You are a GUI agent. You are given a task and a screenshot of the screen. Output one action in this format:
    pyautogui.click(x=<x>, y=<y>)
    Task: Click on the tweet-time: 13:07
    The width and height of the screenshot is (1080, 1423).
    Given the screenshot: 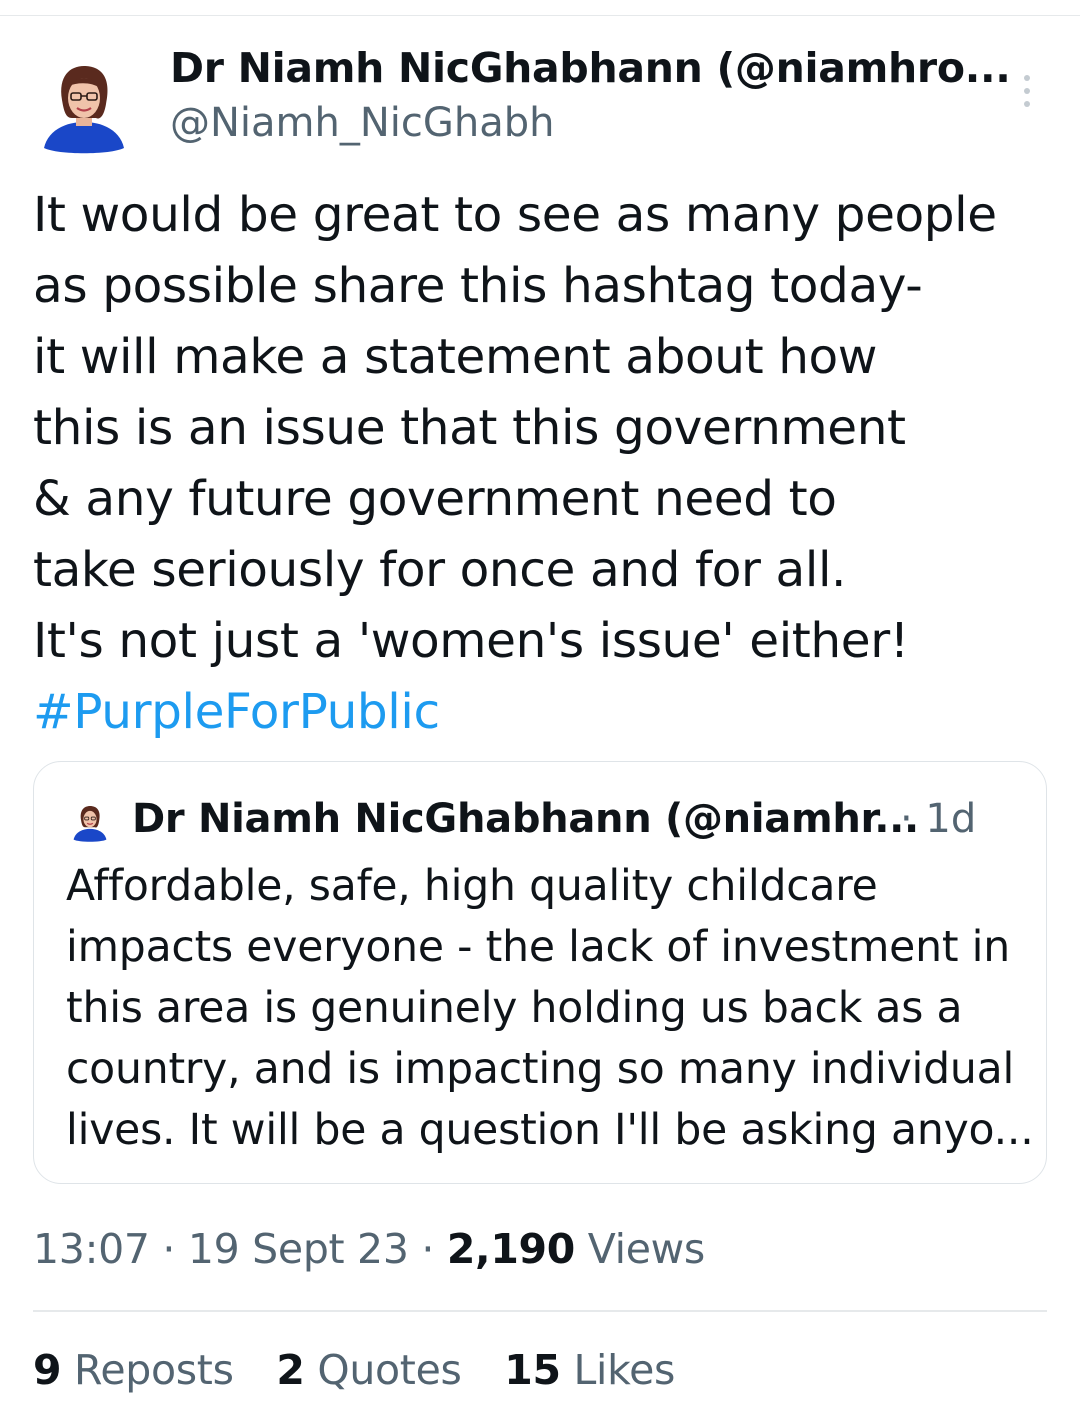 What is the action you would take?
    pyautogui.click(x=91, y=1249)
    